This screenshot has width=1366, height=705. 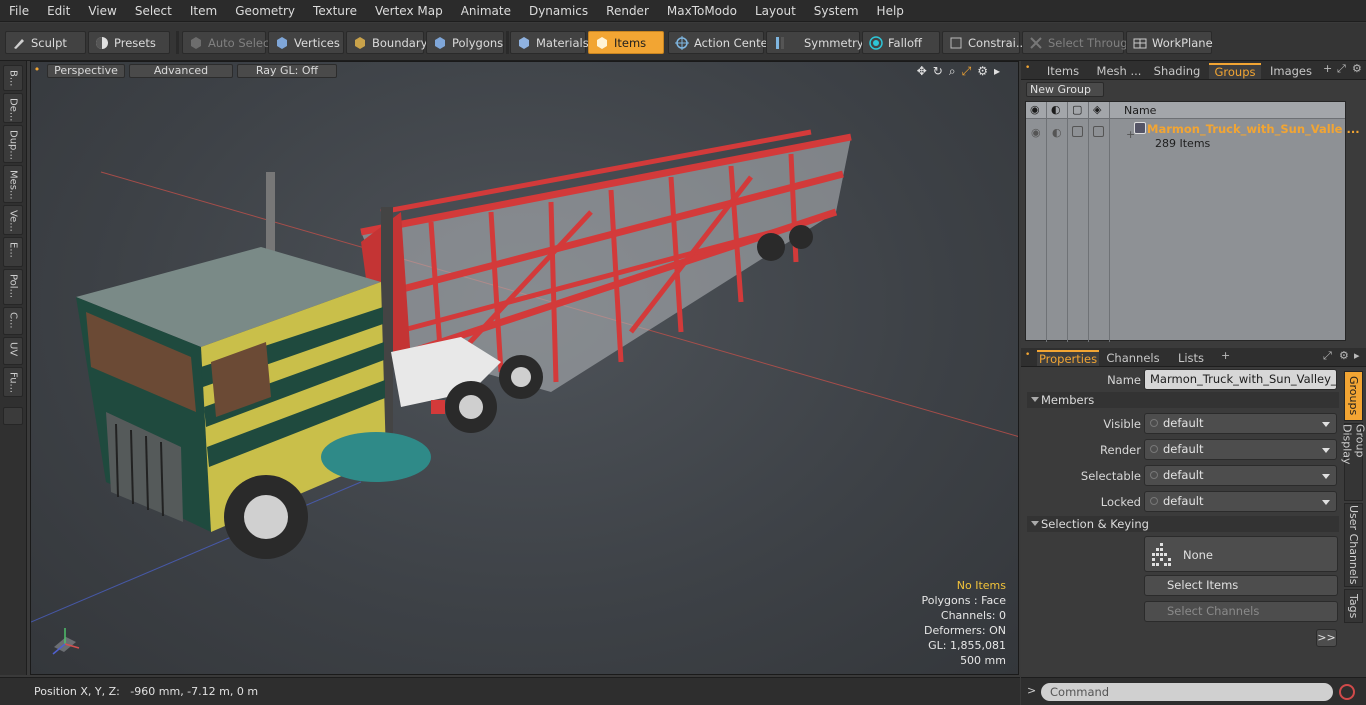 I want to click on select-toggle-icon, so click(x=1077, y=131).